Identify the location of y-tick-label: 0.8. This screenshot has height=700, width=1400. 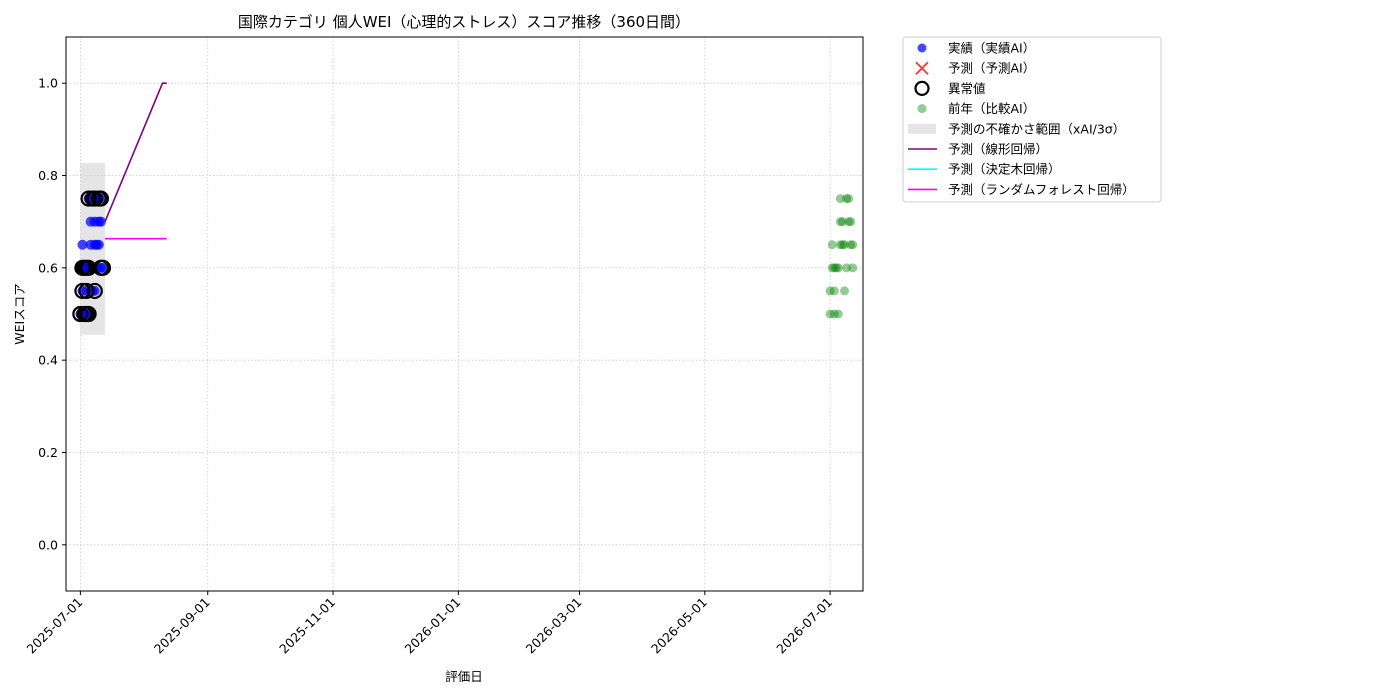
(48, 175).